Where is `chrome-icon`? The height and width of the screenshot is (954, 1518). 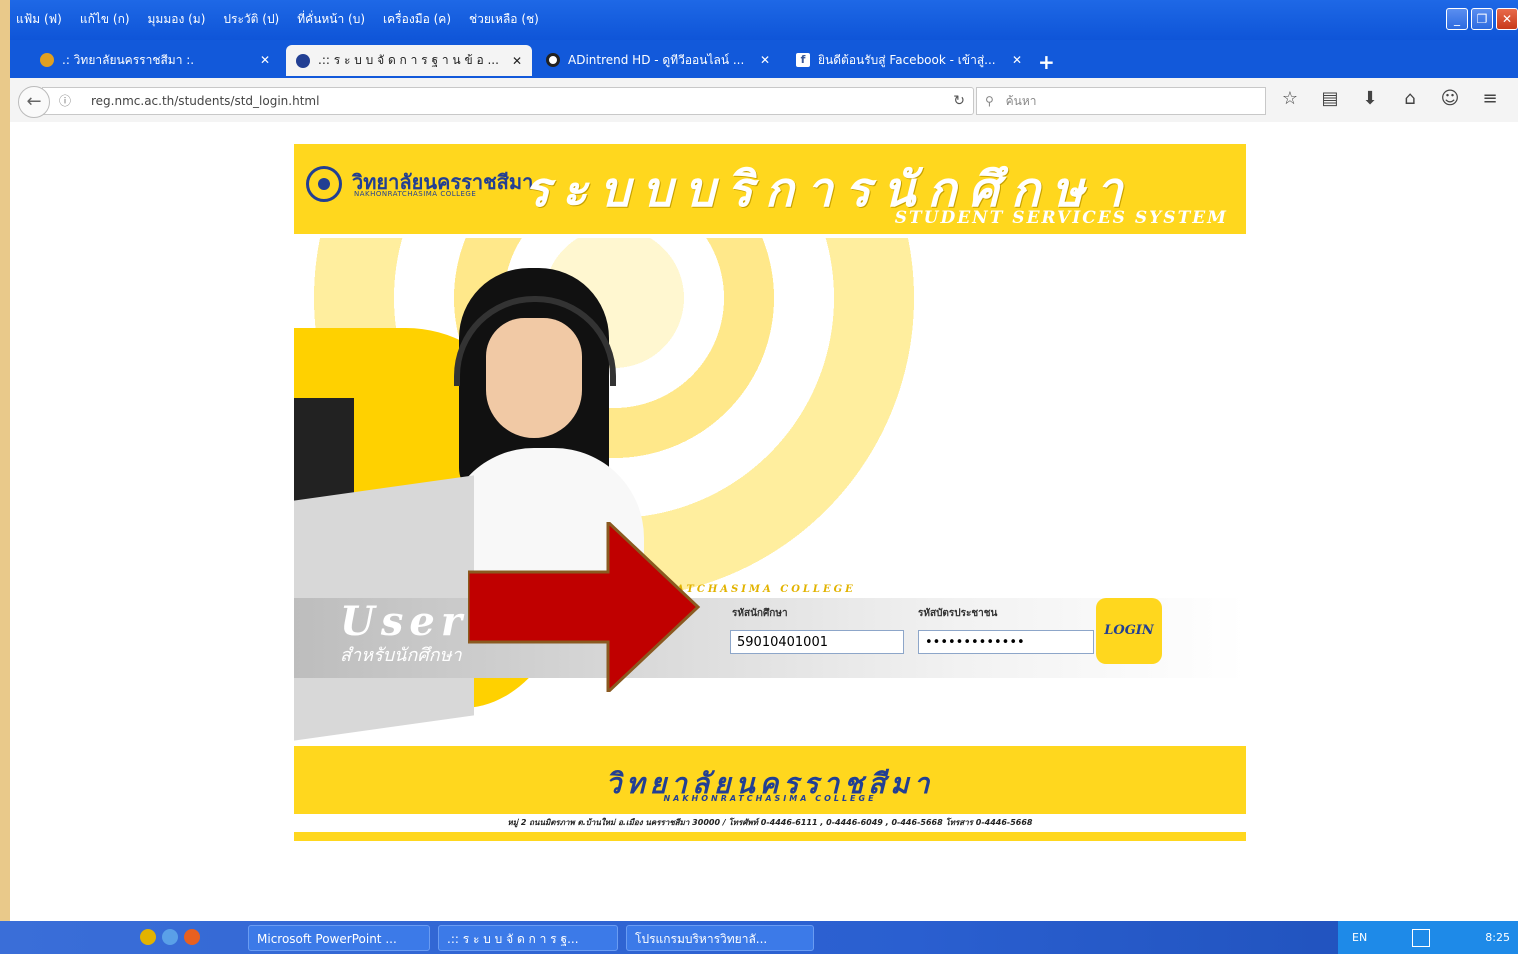 chrome-icon is located at coordinates (148, 937).